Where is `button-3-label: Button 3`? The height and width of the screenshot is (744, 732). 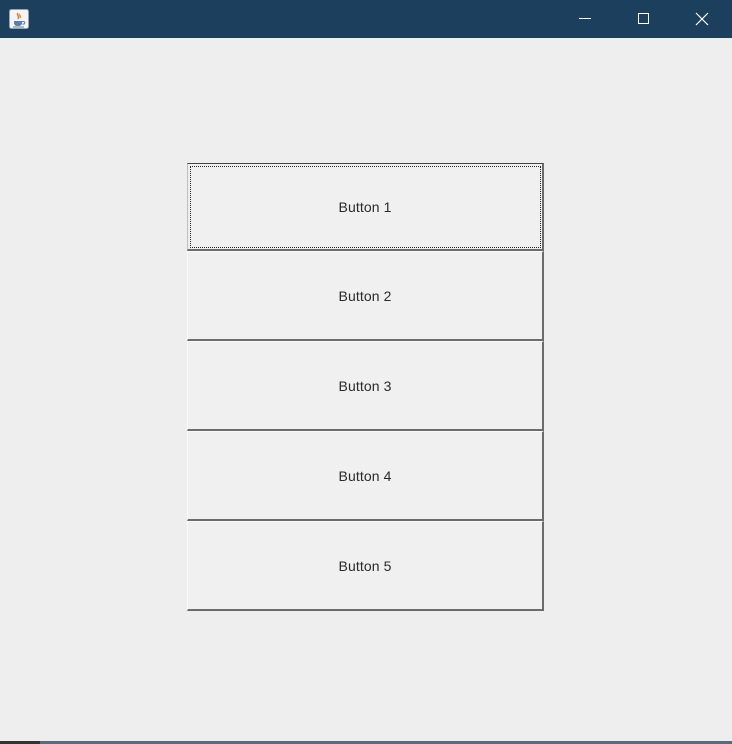
button-3-label: Button 3 is located at coordinates (365, 385).